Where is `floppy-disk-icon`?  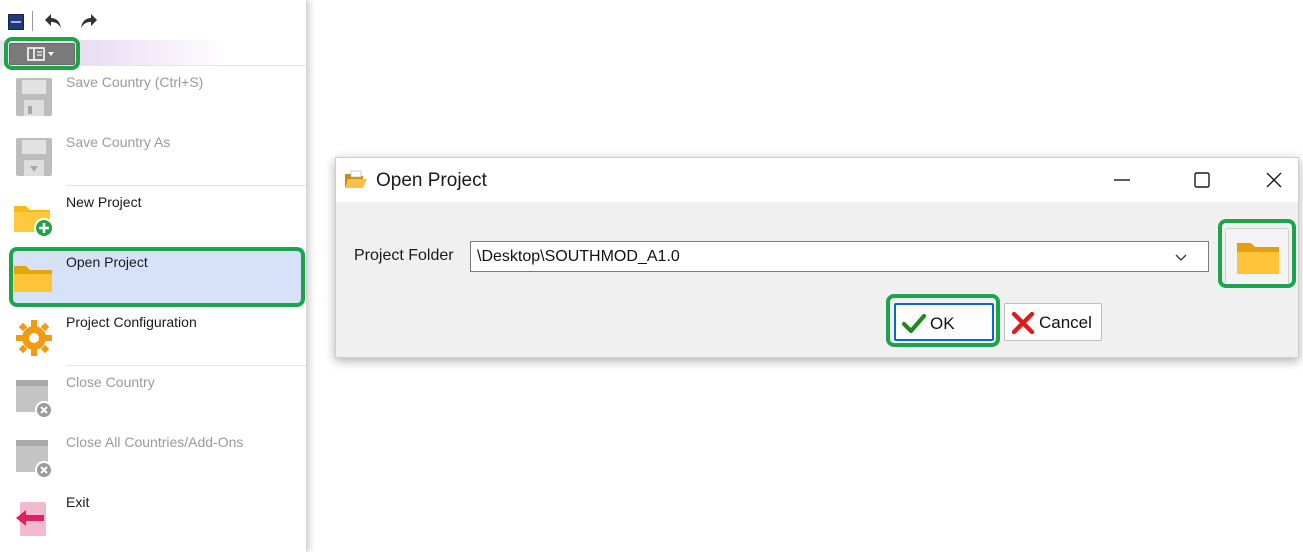 floppy-disk-icon is located at coordinates (34, 98).